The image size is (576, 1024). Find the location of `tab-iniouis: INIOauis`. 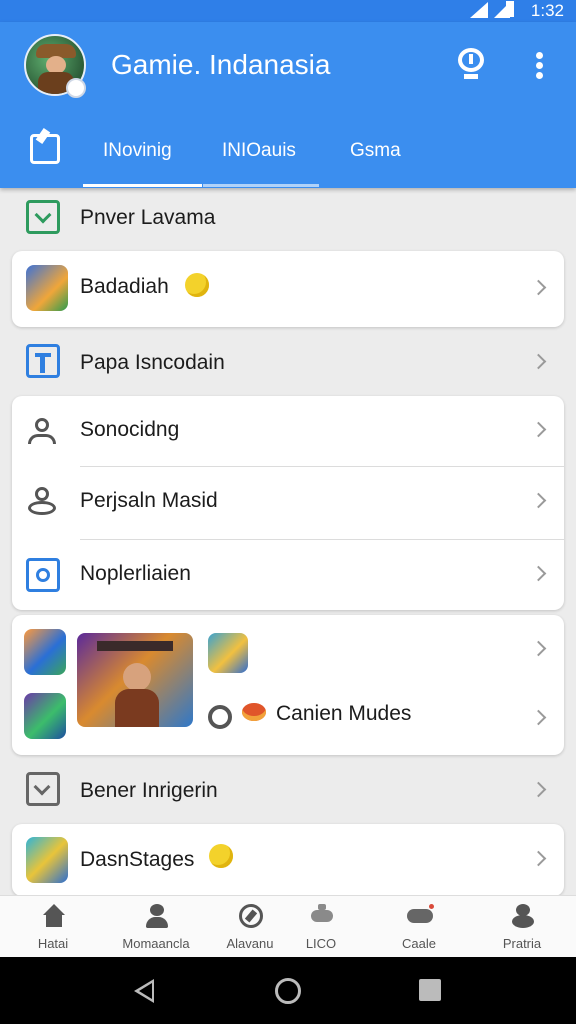

tab-iniouis: INIOauis is located at coordinates (259, 151).